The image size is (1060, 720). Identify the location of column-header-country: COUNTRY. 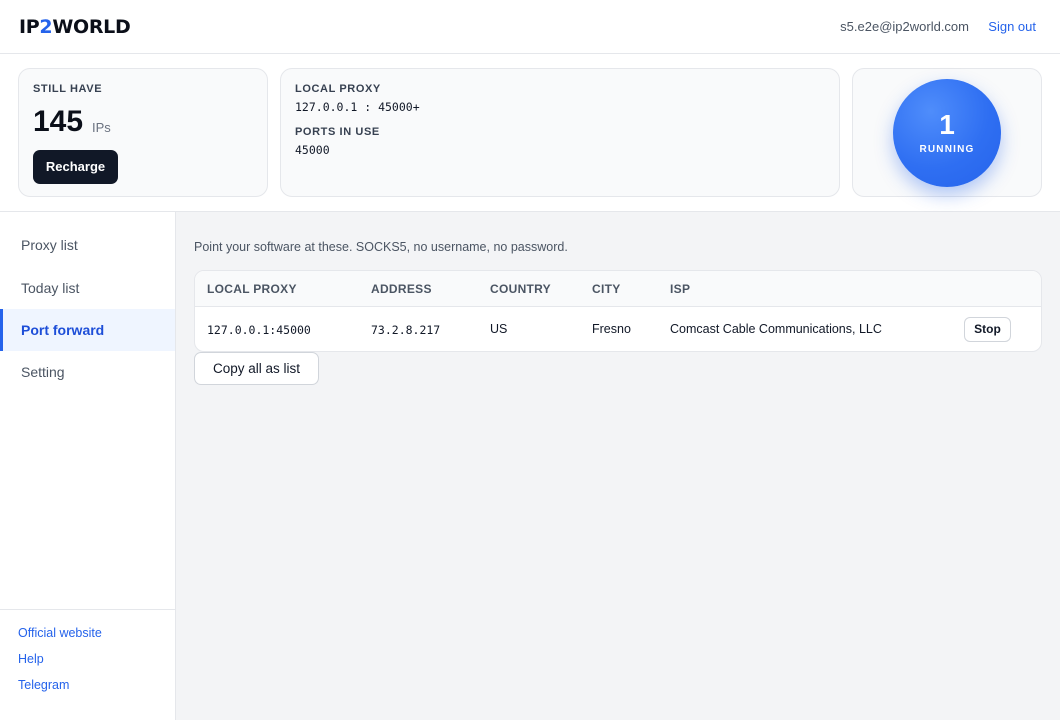
(520, 289).